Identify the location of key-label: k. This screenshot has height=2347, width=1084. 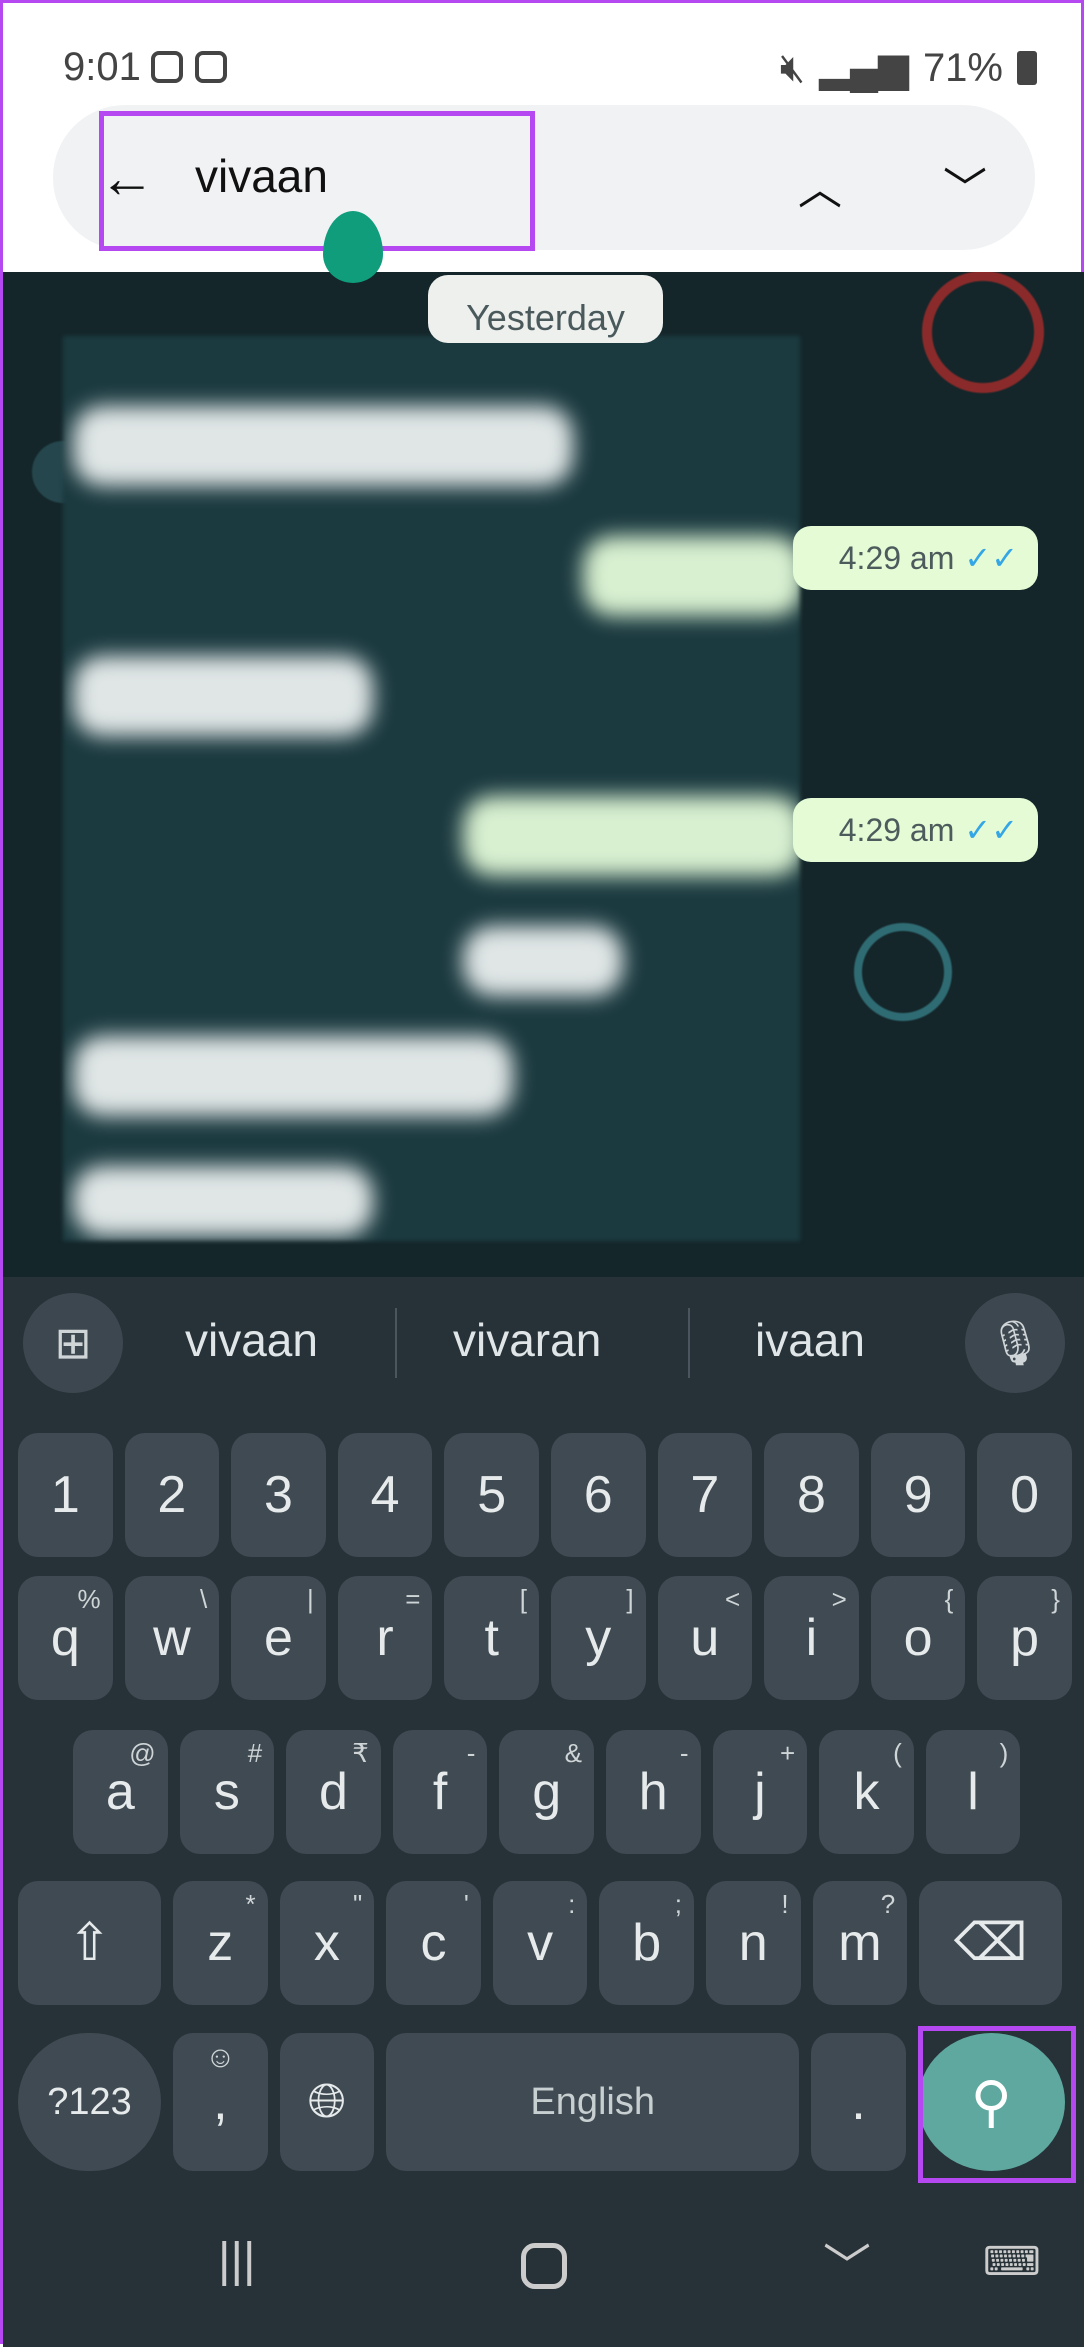
(866, 1792).